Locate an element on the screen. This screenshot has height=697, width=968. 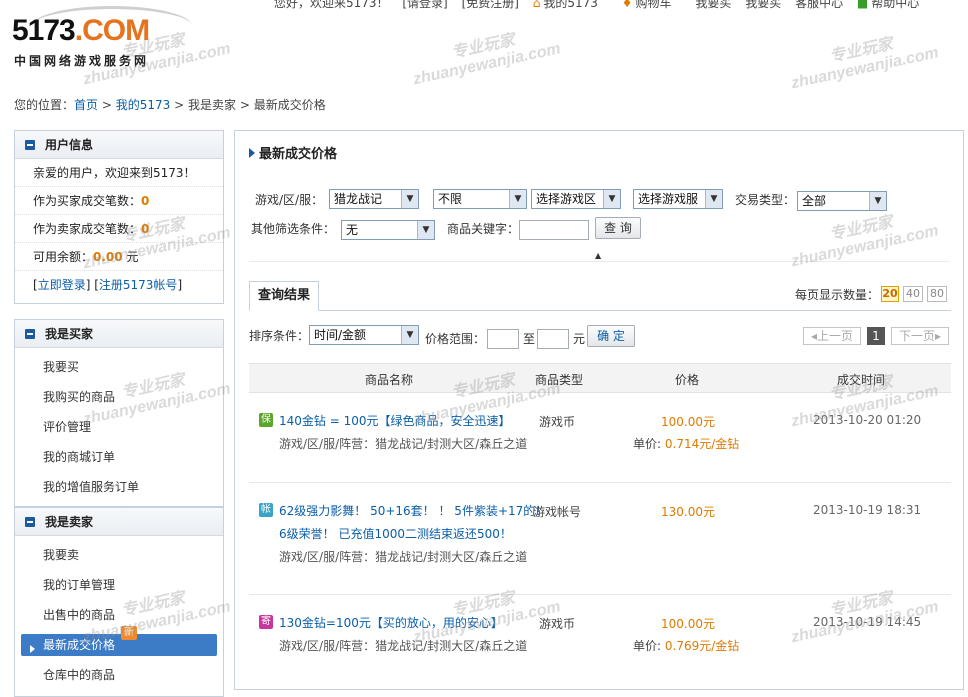
my5173-link: ⌂ 我的5173 is located at coordinates (570, 5).